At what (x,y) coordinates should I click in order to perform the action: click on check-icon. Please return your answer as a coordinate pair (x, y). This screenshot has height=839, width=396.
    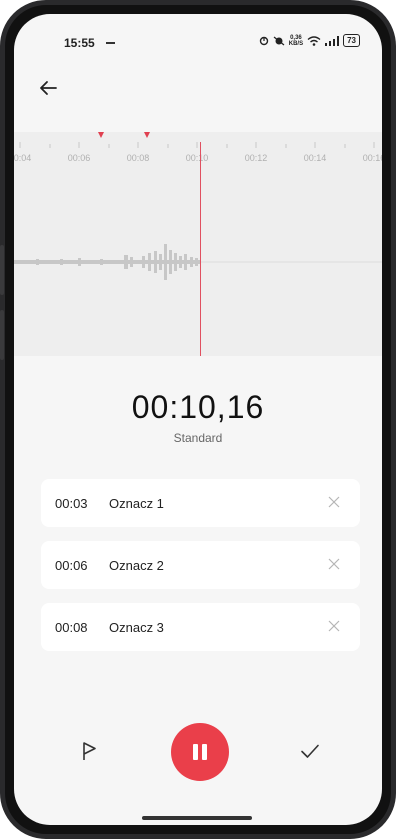
    Looking at the image, I should click on (310, 751).